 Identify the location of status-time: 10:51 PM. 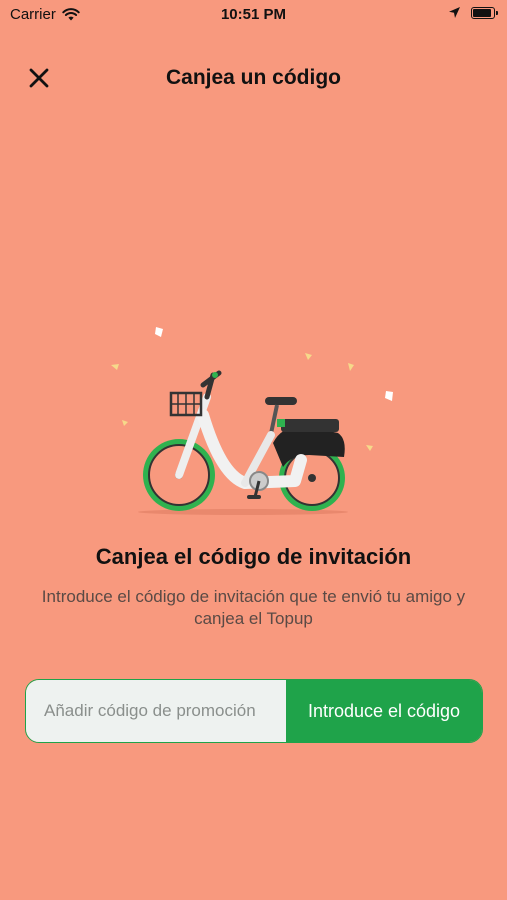
(253, 14).